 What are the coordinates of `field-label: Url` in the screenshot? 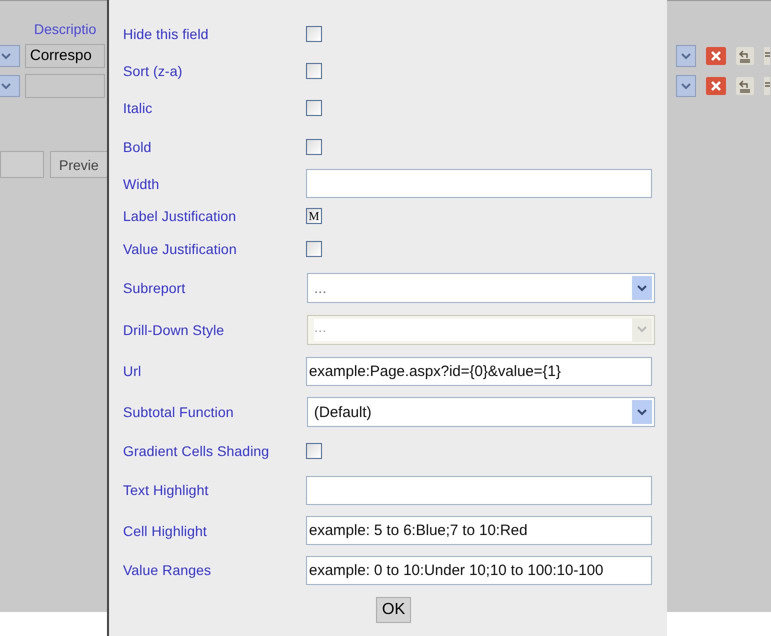 It's located at (132, 371).